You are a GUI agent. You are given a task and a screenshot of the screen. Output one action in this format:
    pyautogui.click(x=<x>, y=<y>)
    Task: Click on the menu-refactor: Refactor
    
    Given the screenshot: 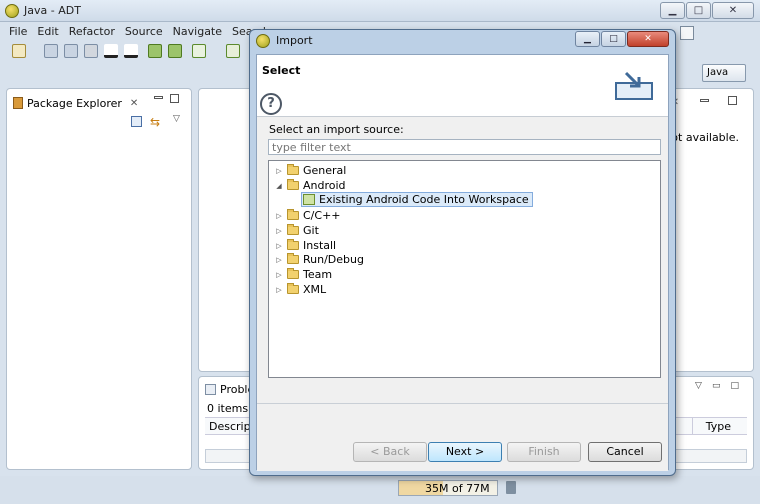 What is the action you would take?
    pyautogui.click(x=92, y=32)
    